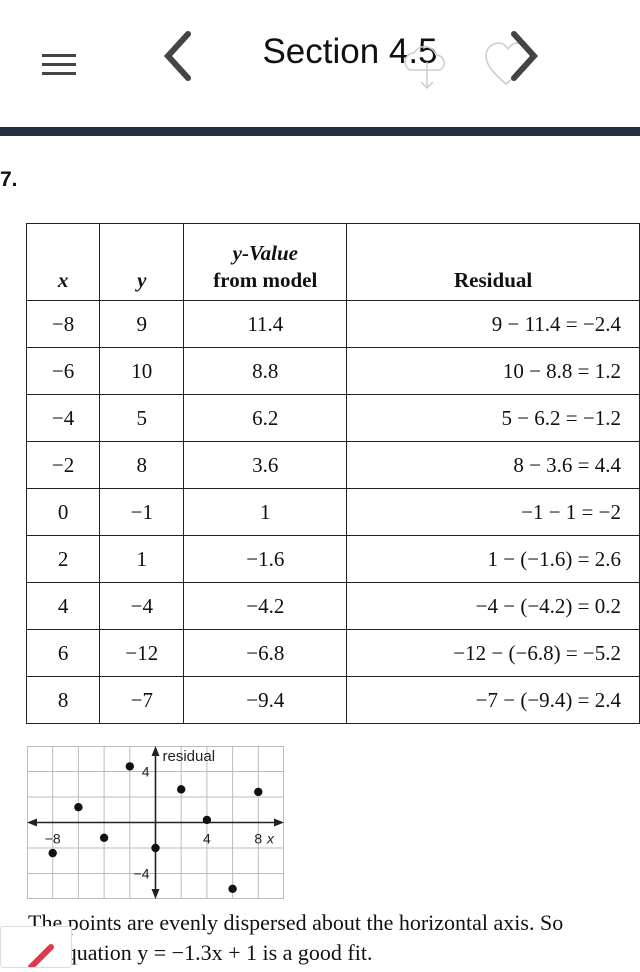 The height and width of the screenshot is (972, 640). What do you see at coordinates (63, 512) in the screenshot?
I see `cell-x: 0` at bounding box center [63, 512].